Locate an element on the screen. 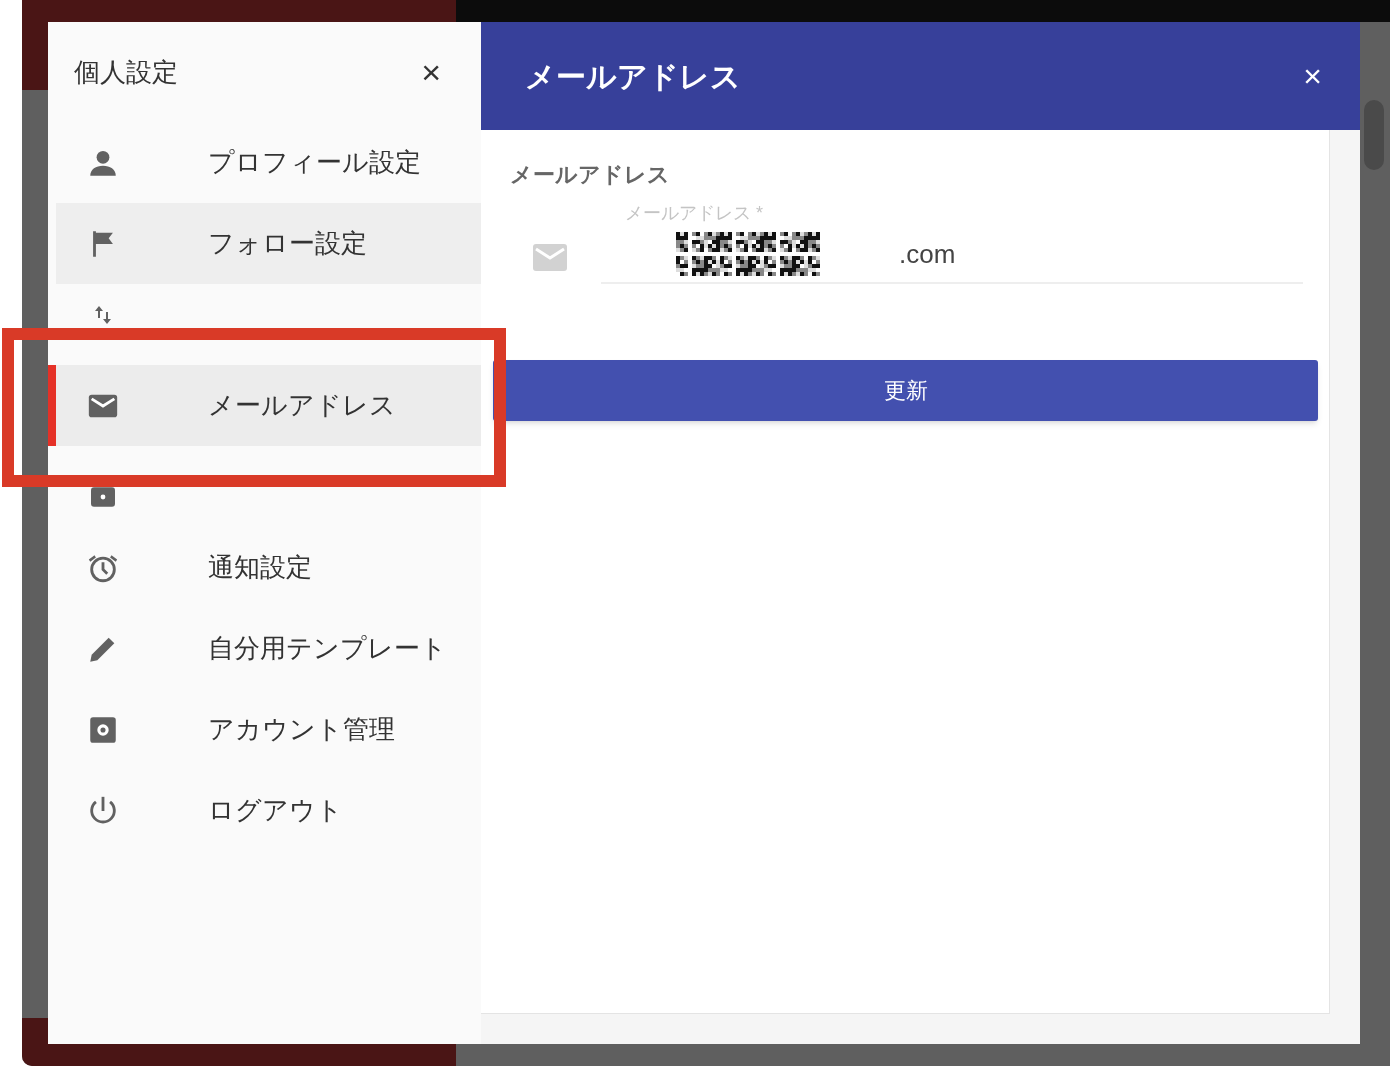  menu-item-label: アカウント管理 is located at coordinates (301, 729).